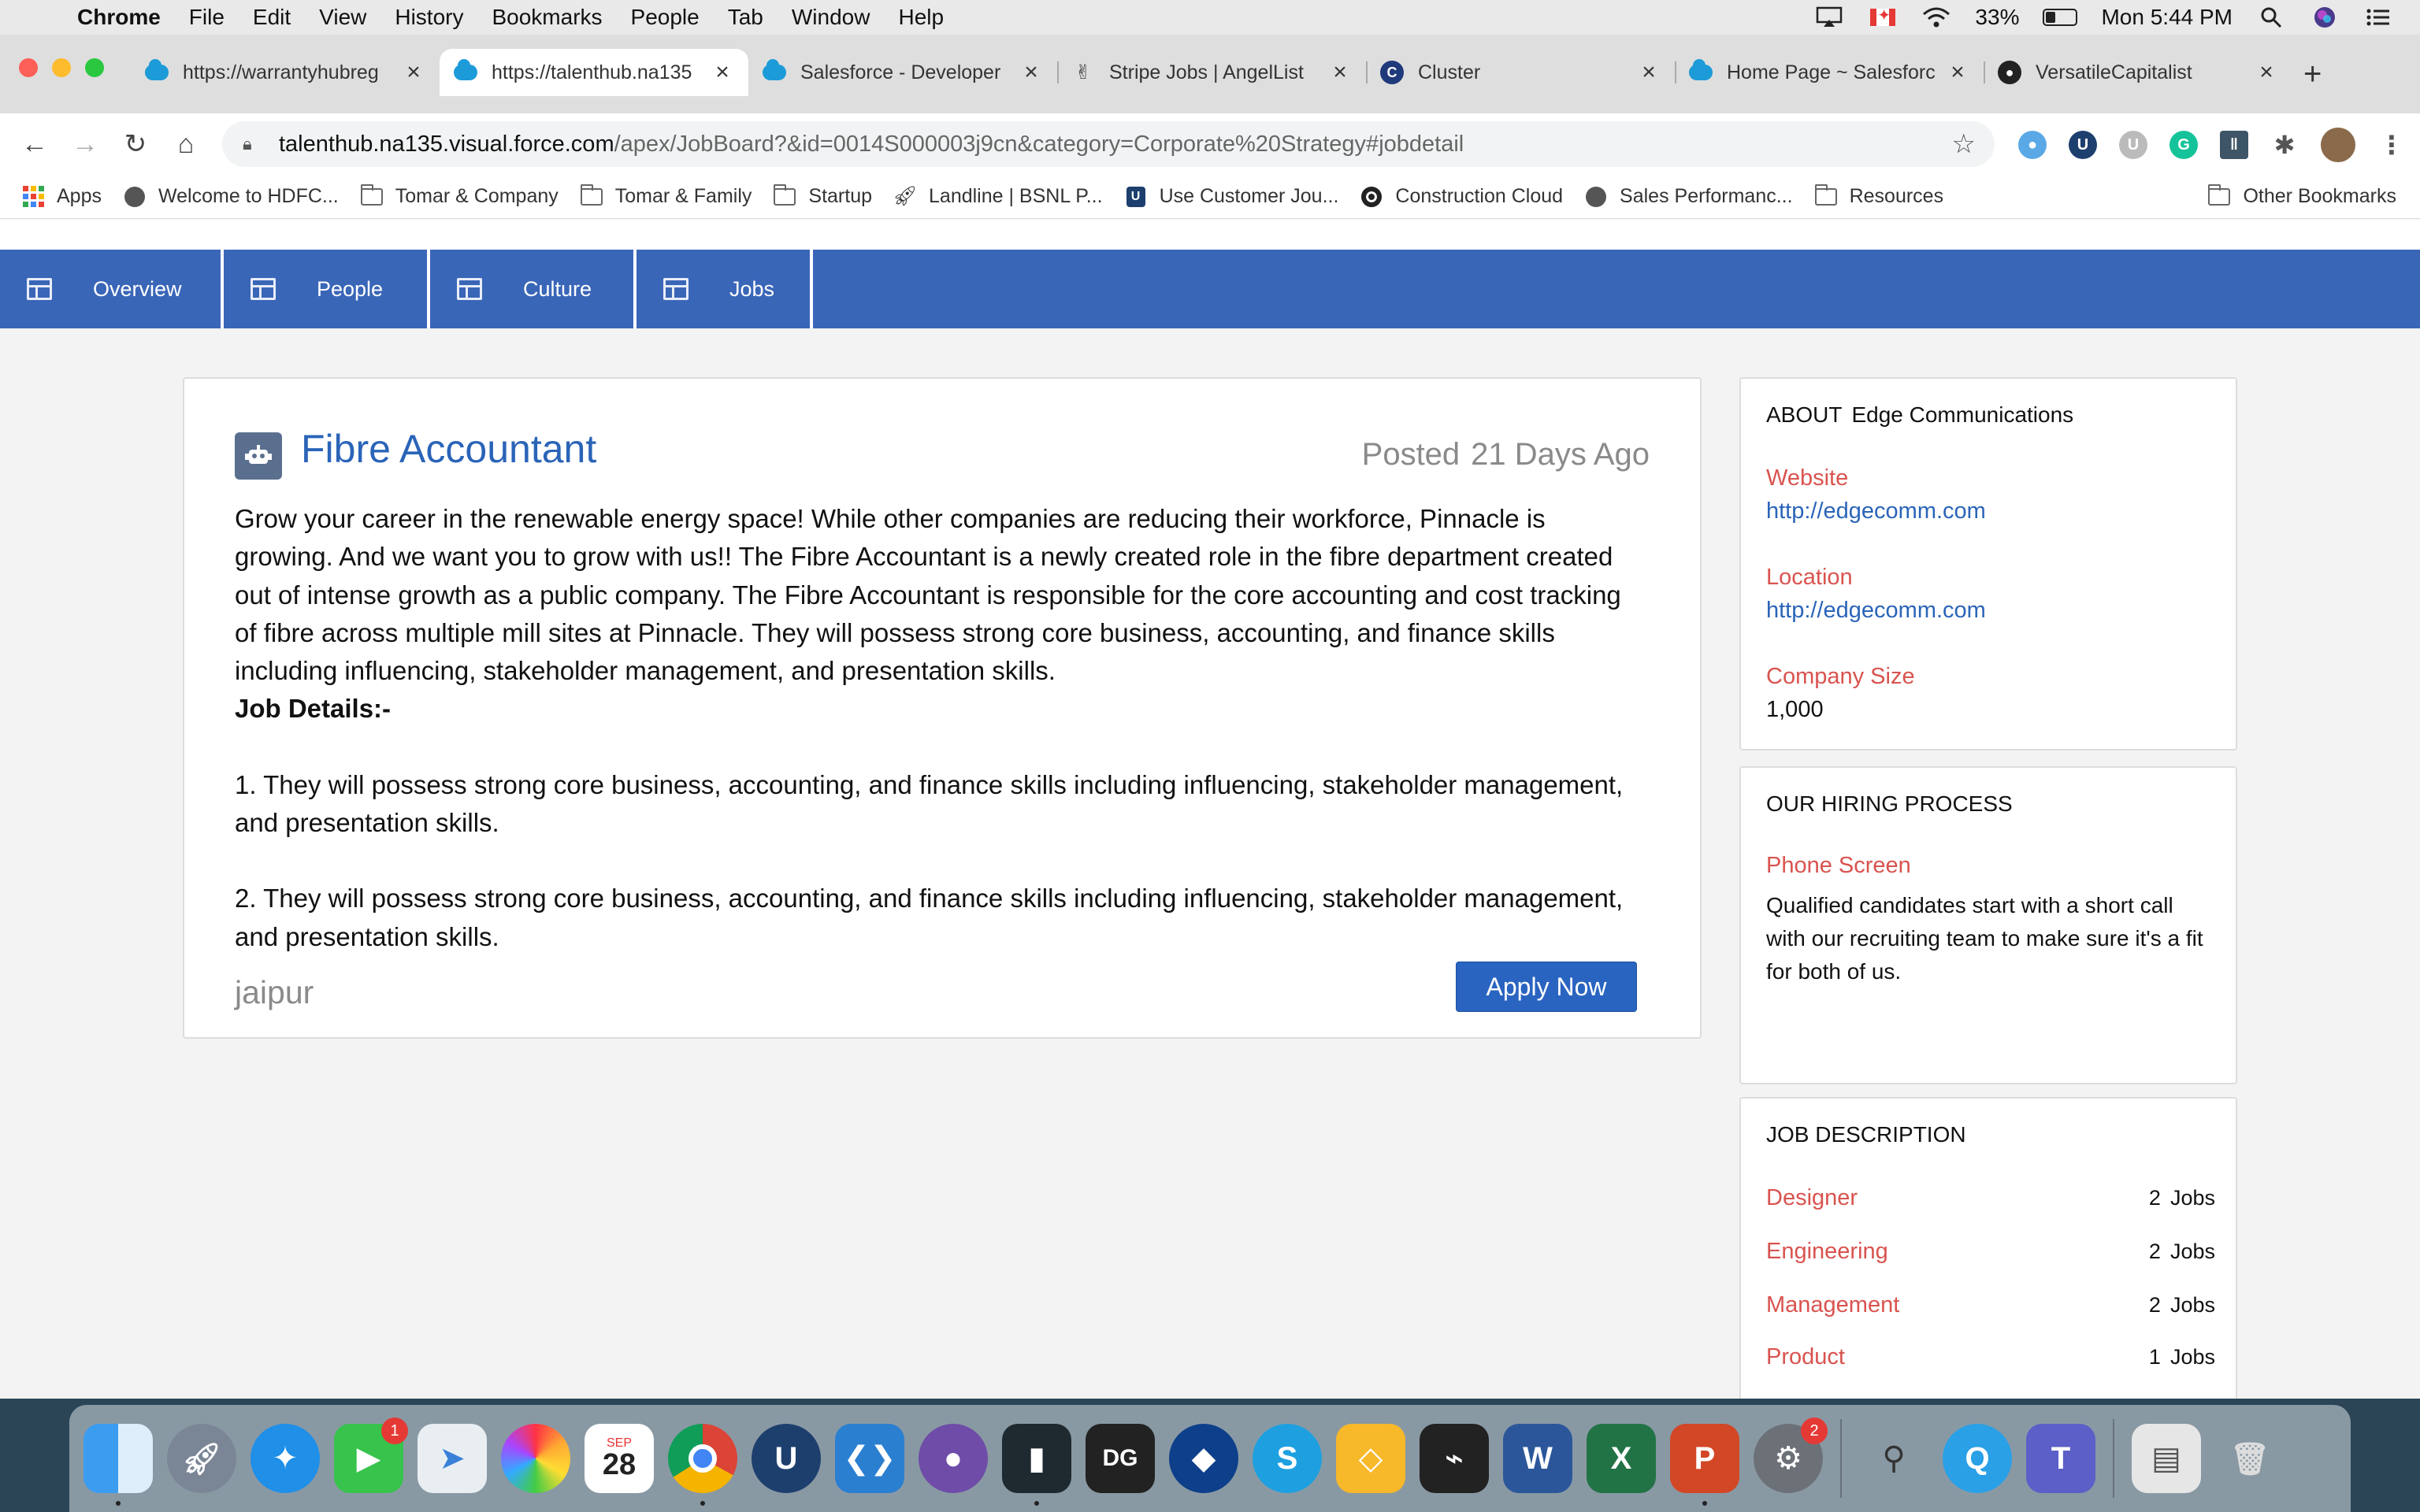  What do you see at coordinates (1991, 1198) in the screenshot?
I see `job-category-row: Designer 2 Jobs` at bounding box center [1991, 1198].